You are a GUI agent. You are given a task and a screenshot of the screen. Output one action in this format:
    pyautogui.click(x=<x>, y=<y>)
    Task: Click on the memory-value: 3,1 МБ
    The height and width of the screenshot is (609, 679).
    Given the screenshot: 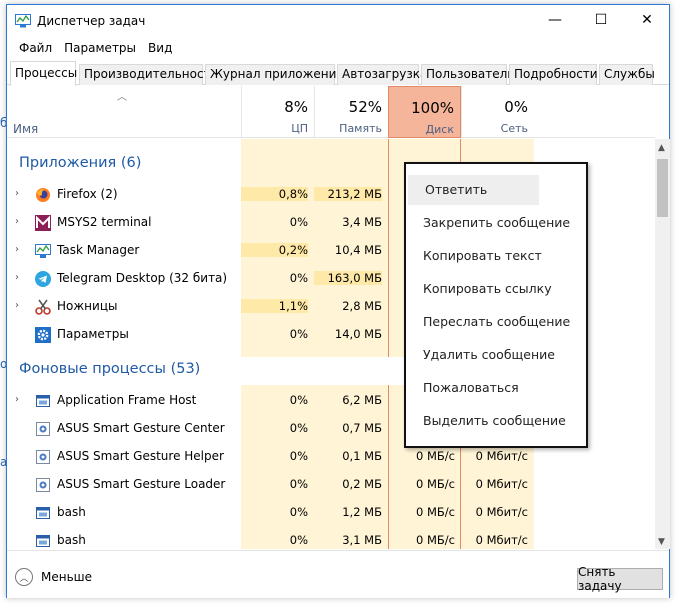 What is the action you would take?
    pyautogui.click(x=362, y=540)
    